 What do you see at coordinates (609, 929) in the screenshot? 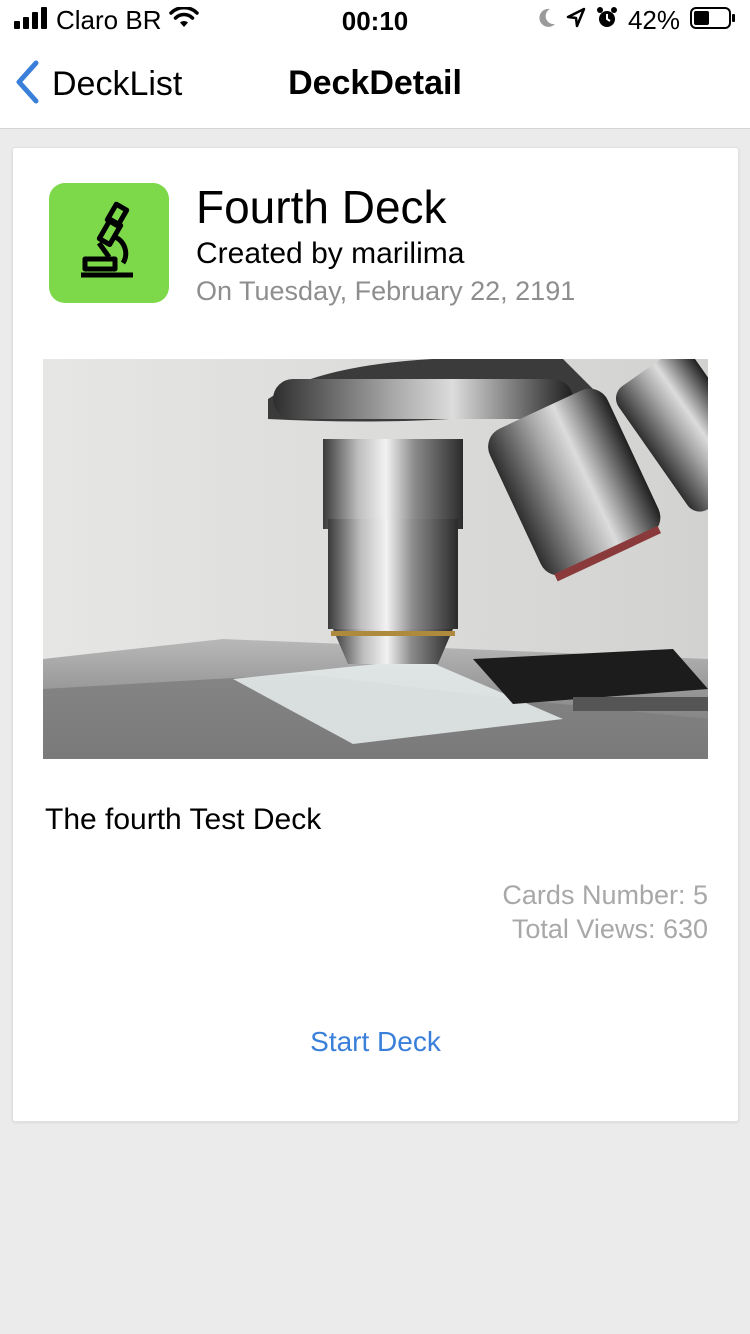
I see `total-views: Total Views: 630` at bounding box center [609, 929].